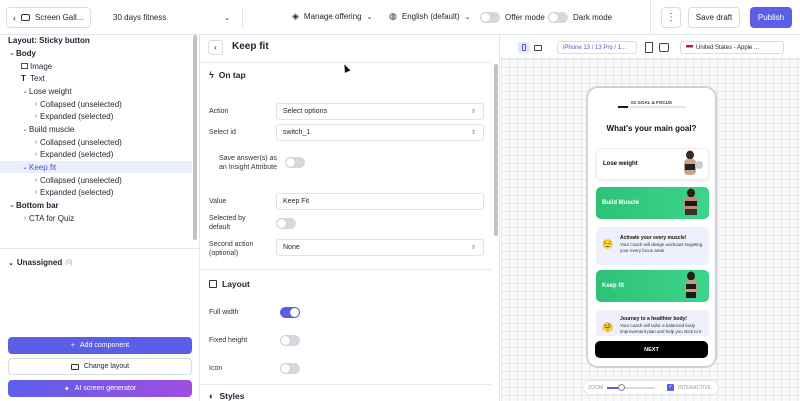  I want to click on change-layout-button: Change layout, so click(100, 366).